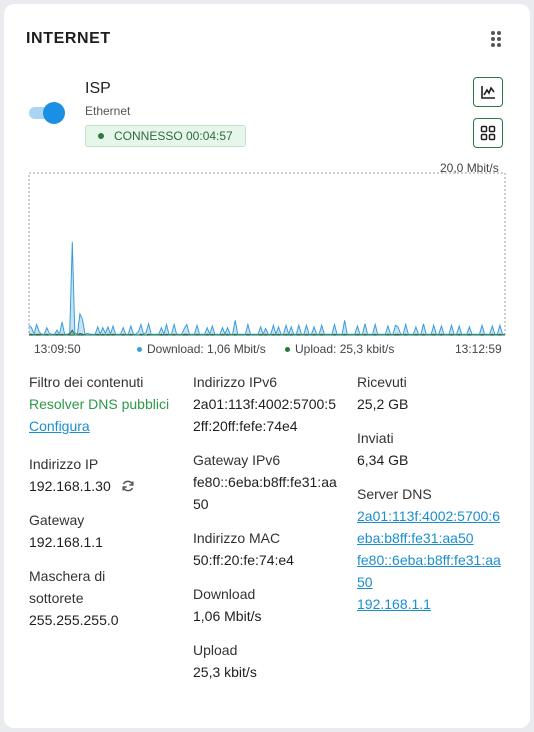  I want to click on gateway-value: 192.168.1.1, so click(66, 542).